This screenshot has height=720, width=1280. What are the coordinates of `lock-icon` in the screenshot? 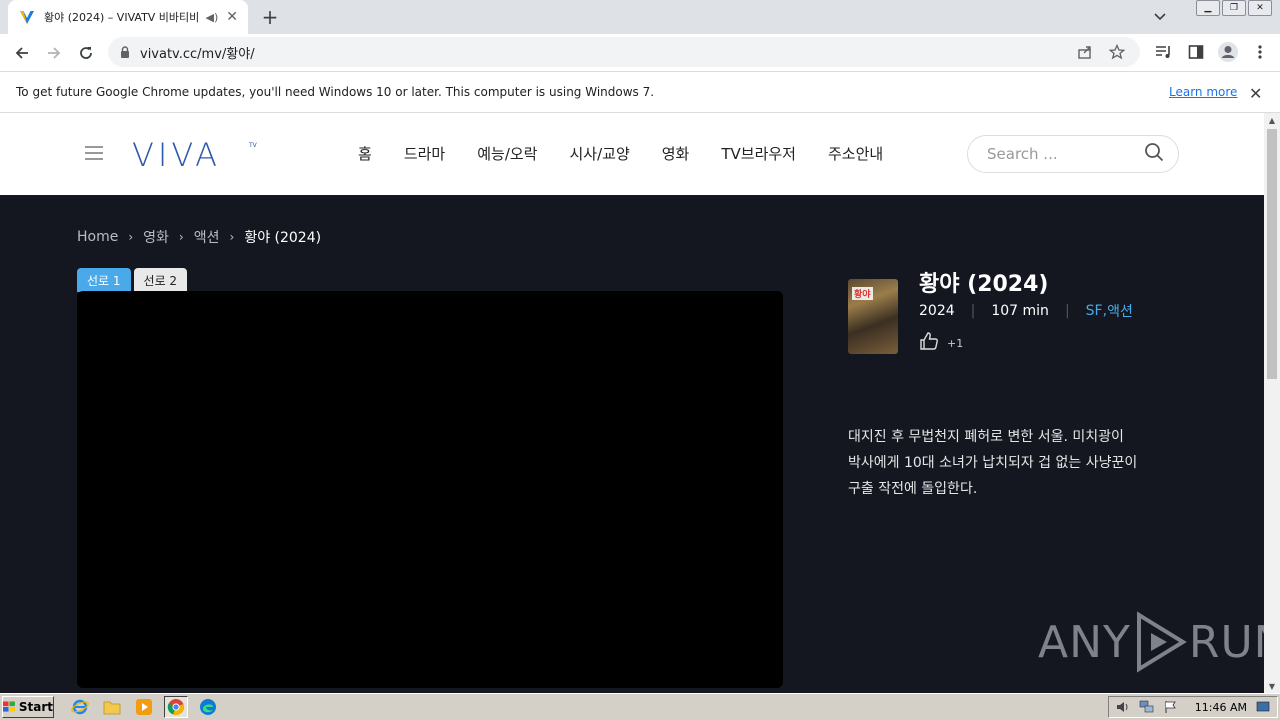 It's located at (125, 52).